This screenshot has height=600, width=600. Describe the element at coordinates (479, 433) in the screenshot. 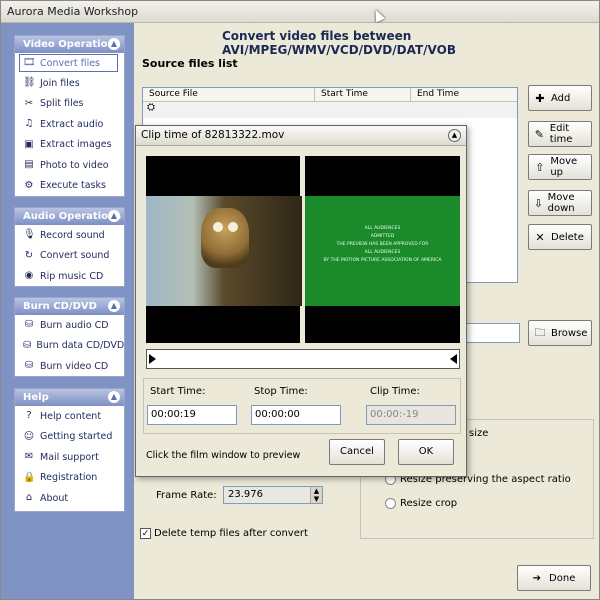

I see `resize-option-partial: size` at that location.